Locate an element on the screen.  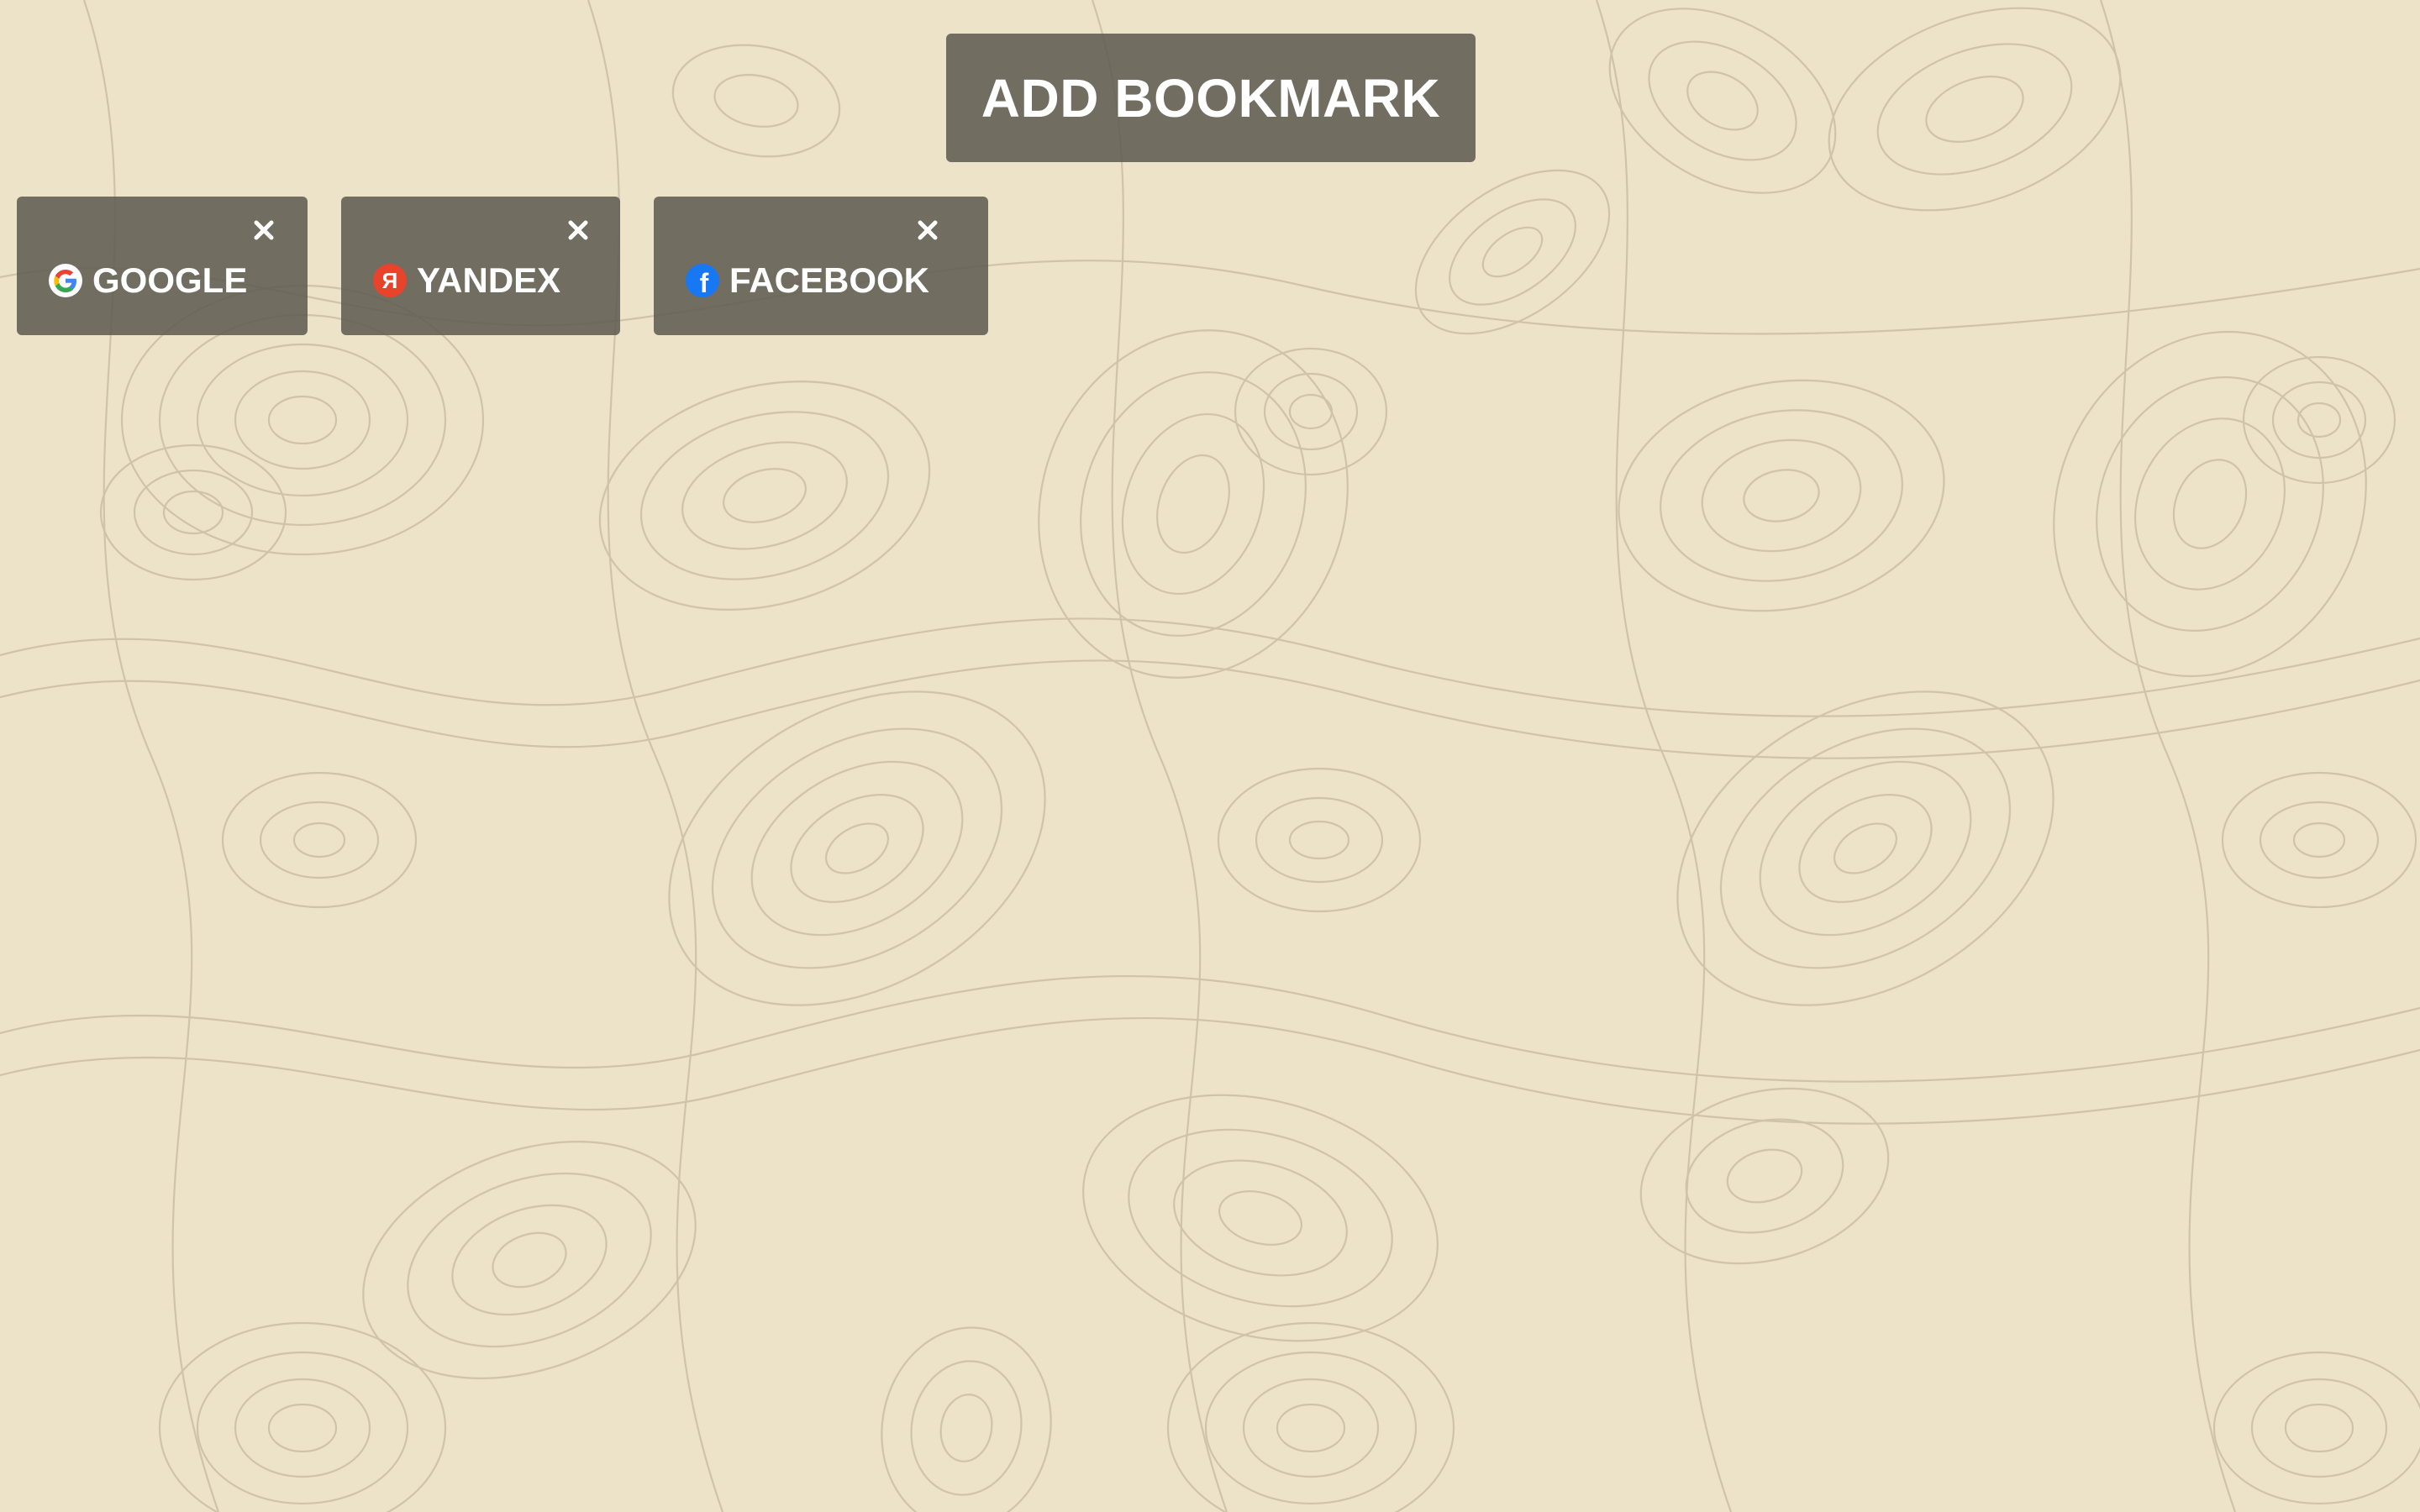
facebook-icon: f is located at coordinates (703, 280).